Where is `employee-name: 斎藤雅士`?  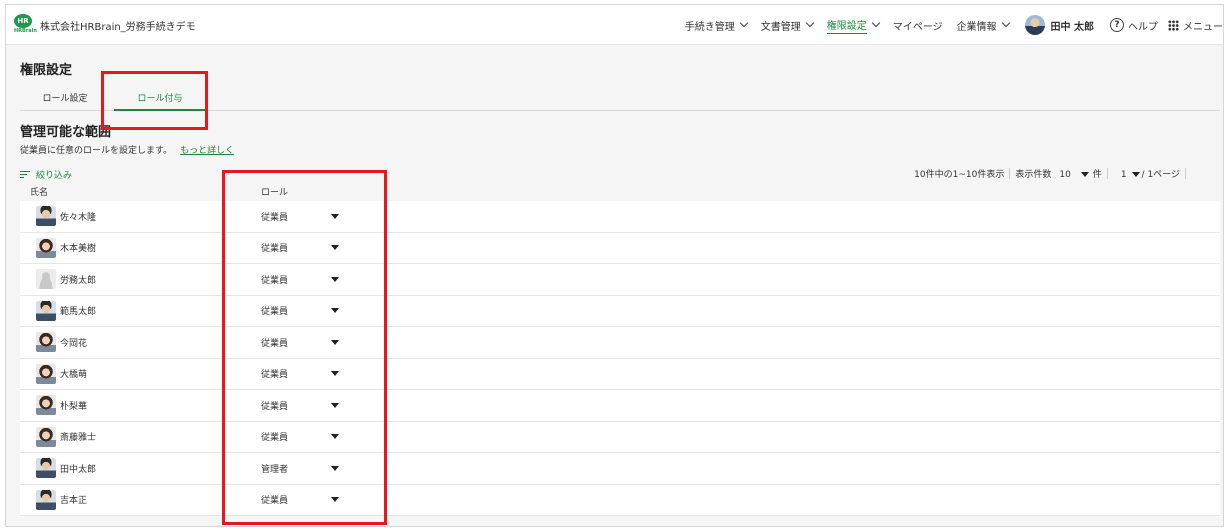
employee-name: 斎藤雅士 is located at coordinates (78, 438).